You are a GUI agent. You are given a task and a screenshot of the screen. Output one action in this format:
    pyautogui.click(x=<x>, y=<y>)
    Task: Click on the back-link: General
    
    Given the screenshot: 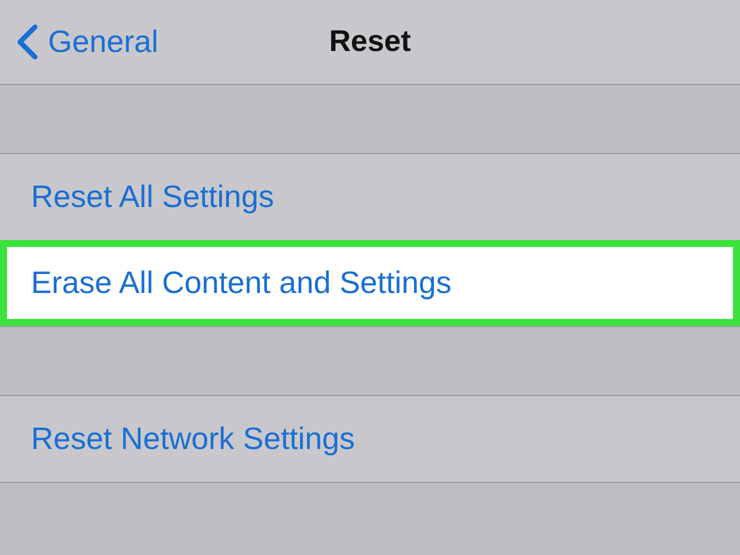 What is the action you would take?
    pyautogui.click(x=87, y=42)
    